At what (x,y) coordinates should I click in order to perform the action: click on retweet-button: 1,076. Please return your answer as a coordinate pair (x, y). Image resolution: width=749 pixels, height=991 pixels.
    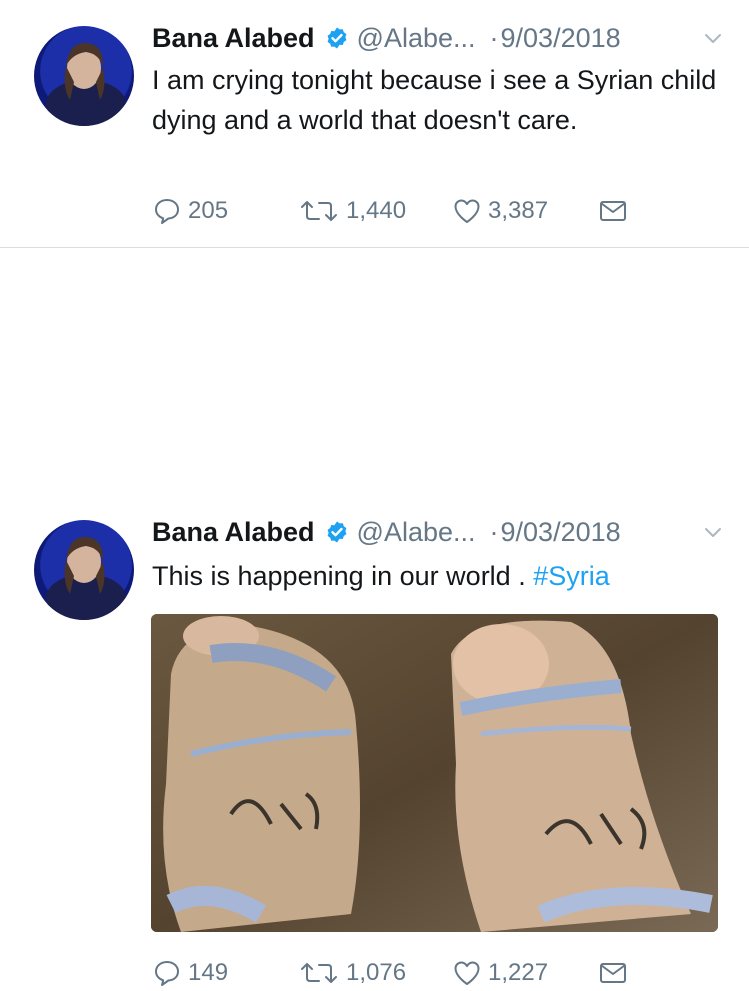
    Looking at the image, I should click on (352, 973).